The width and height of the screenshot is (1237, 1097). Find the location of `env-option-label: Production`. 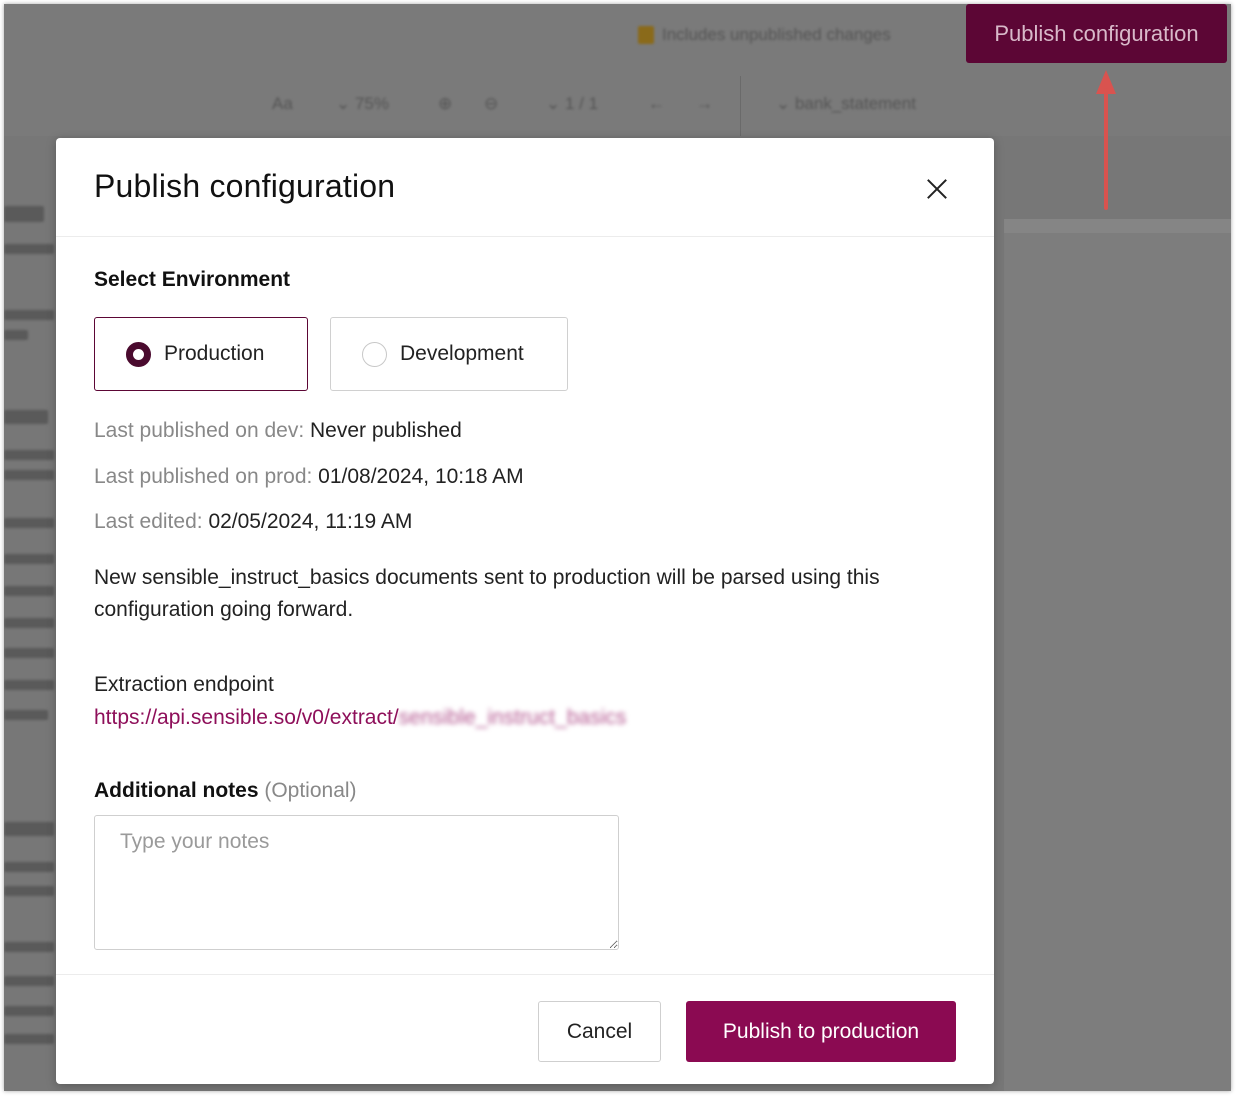

env-option-label: Production is located at coordinates (214, 353).